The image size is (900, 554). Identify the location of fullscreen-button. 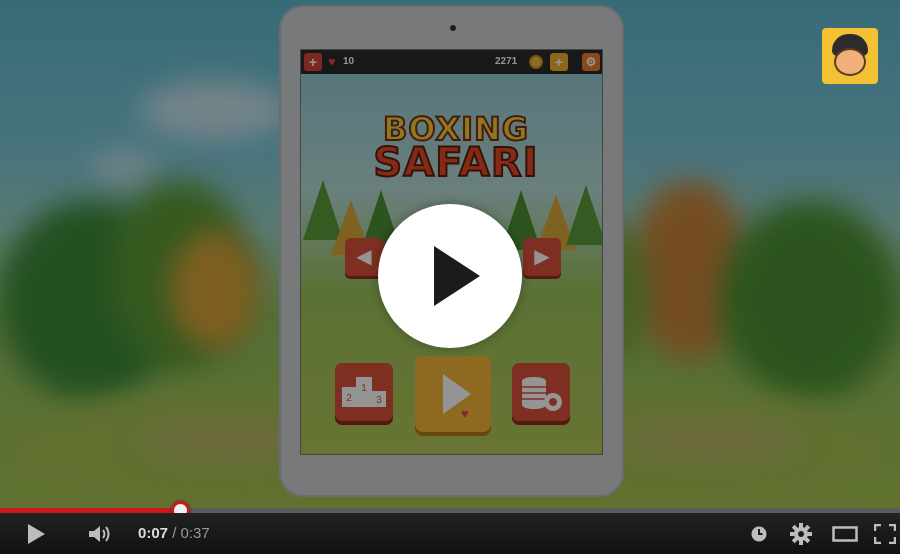
(885, 533).